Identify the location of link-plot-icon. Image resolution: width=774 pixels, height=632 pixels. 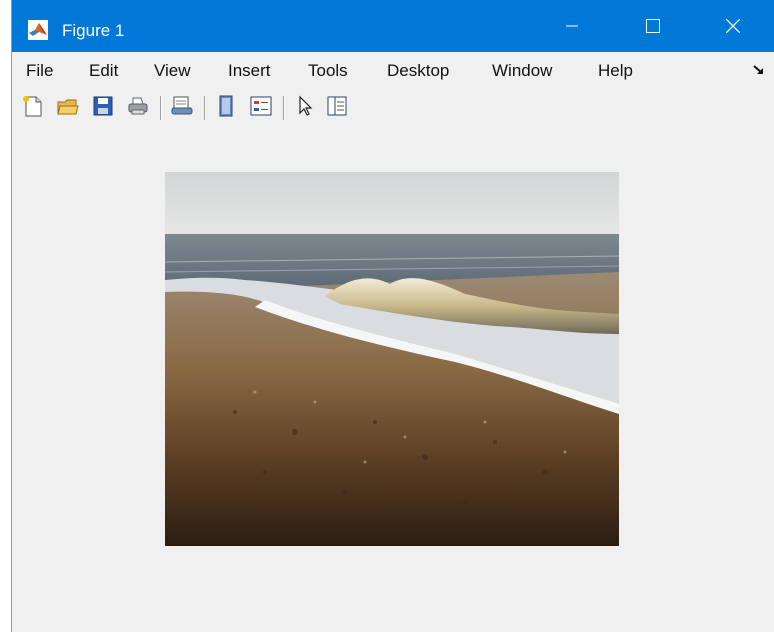
(182, 105).